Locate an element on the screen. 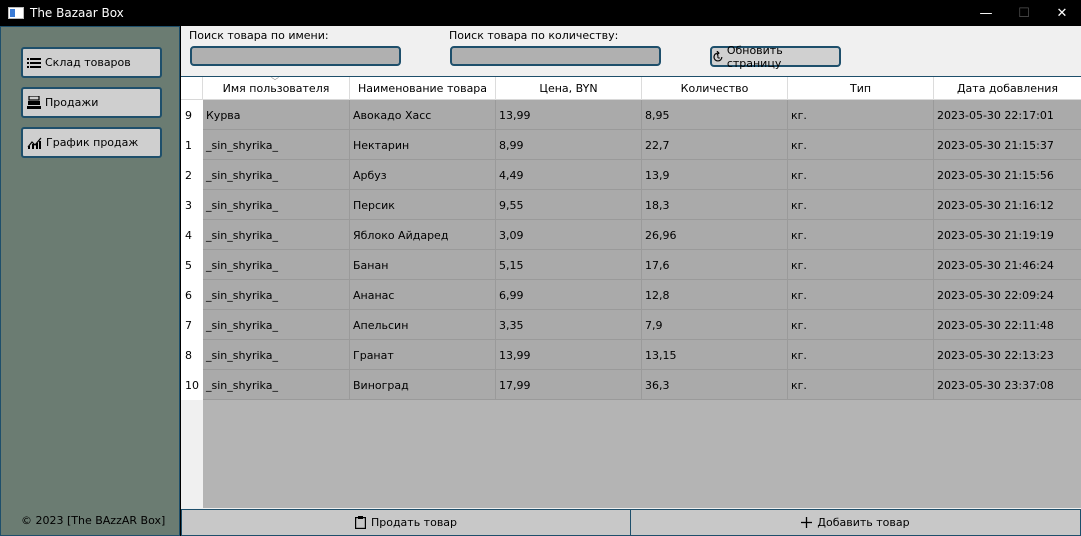 This screenshot has width=1081, height=536. sidebar-item-warehouse: Склад товаров is located at coordinates (91, 62).